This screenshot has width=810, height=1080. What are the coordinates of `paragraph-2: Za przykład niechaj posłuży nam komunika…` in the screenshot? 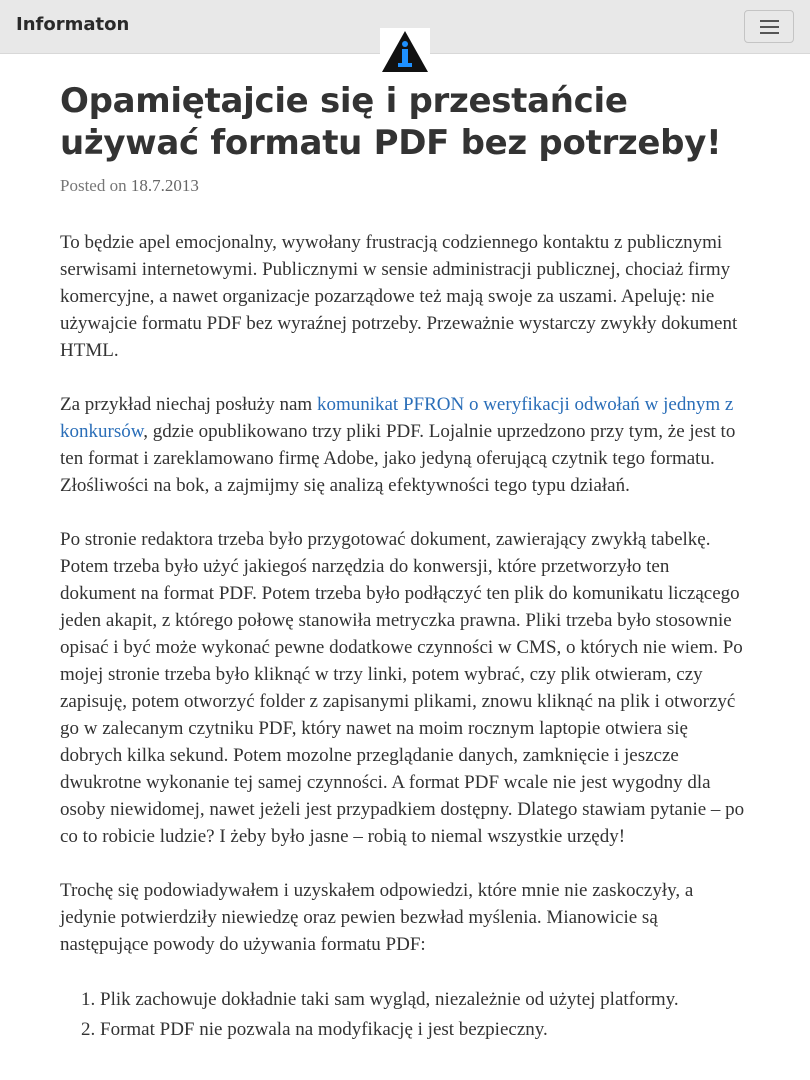 It's located at (405, 445).